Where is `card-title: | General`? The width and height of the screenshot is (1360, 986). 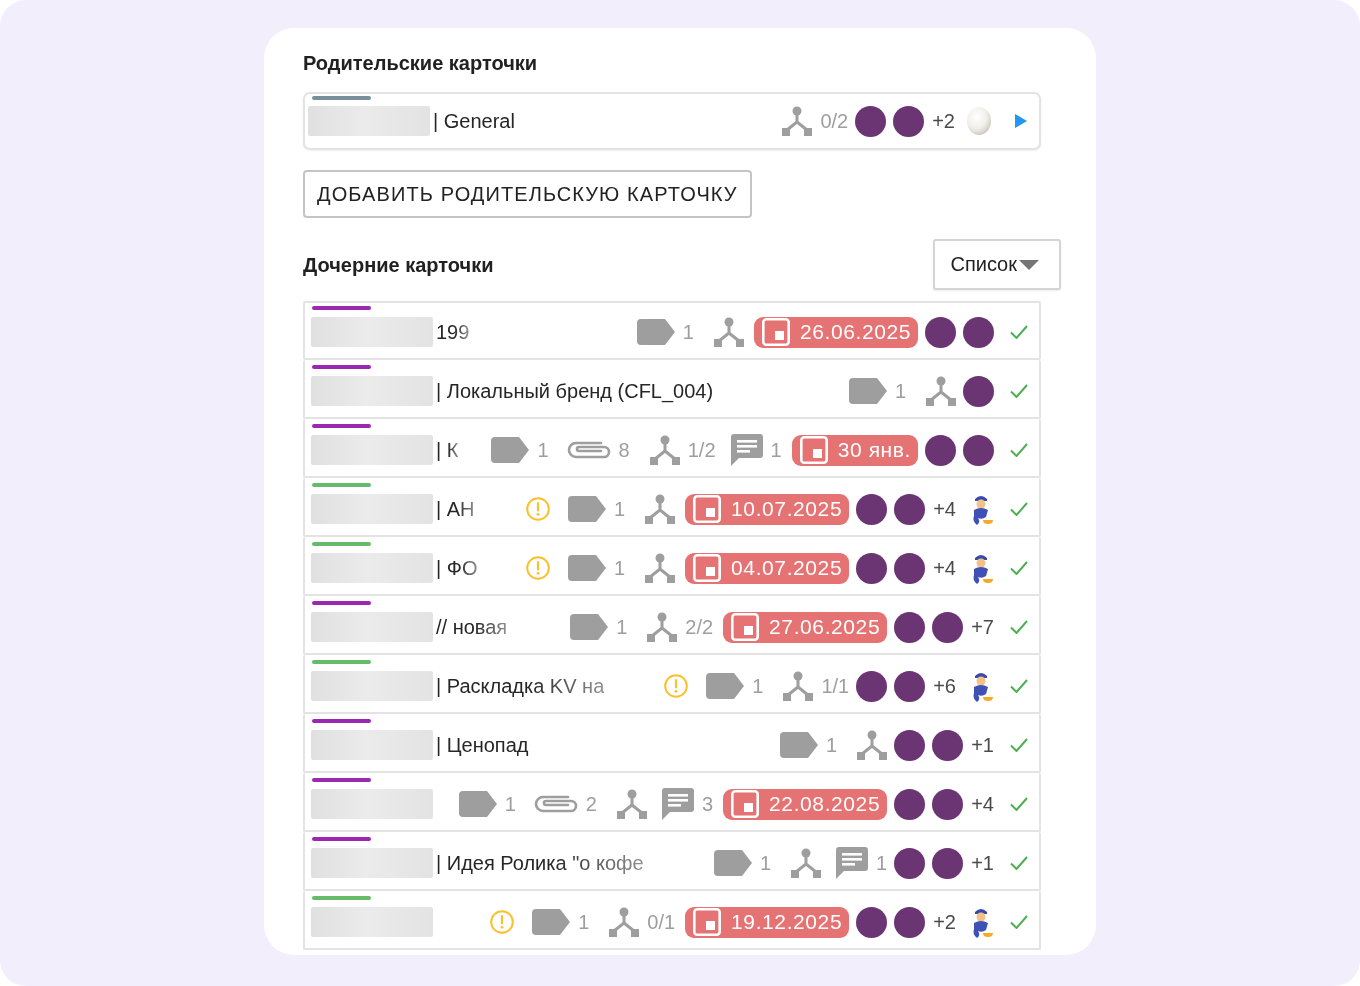
card-title: | General is located at coordinates (474, 121).